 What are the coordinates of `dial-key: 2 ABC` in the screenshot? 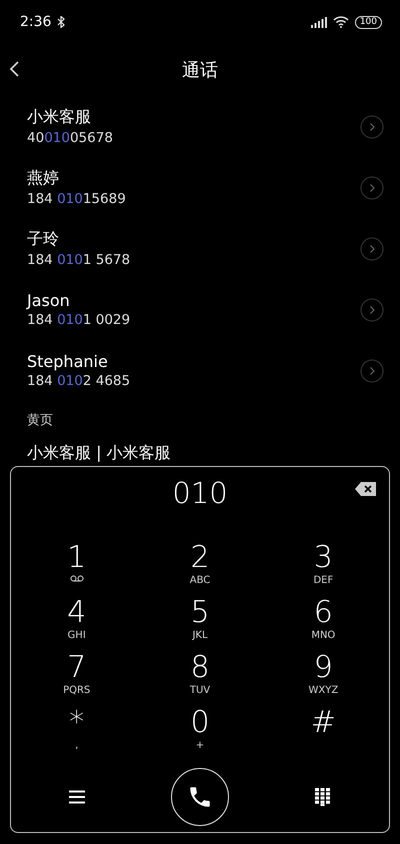 It's located at (200, 567).